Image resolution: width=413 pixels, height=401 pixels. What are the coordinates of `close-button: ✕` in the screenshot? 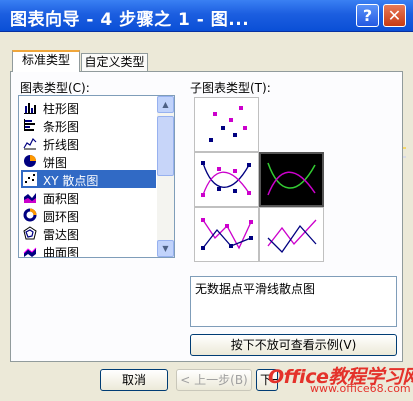 It's located at (394, 15).